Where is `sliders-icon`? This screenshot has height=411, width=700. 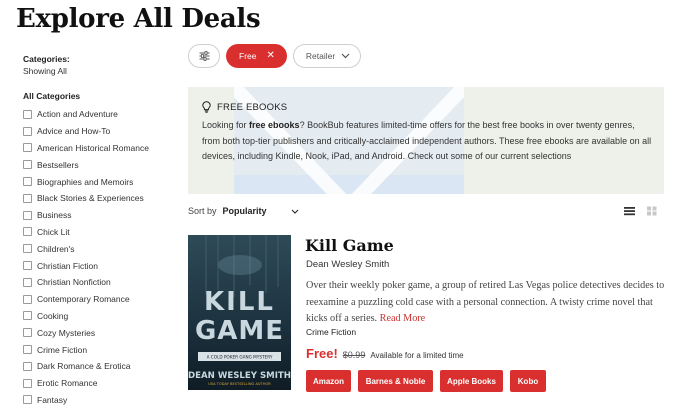 sliders-icon is located at coordinates (204, 56).